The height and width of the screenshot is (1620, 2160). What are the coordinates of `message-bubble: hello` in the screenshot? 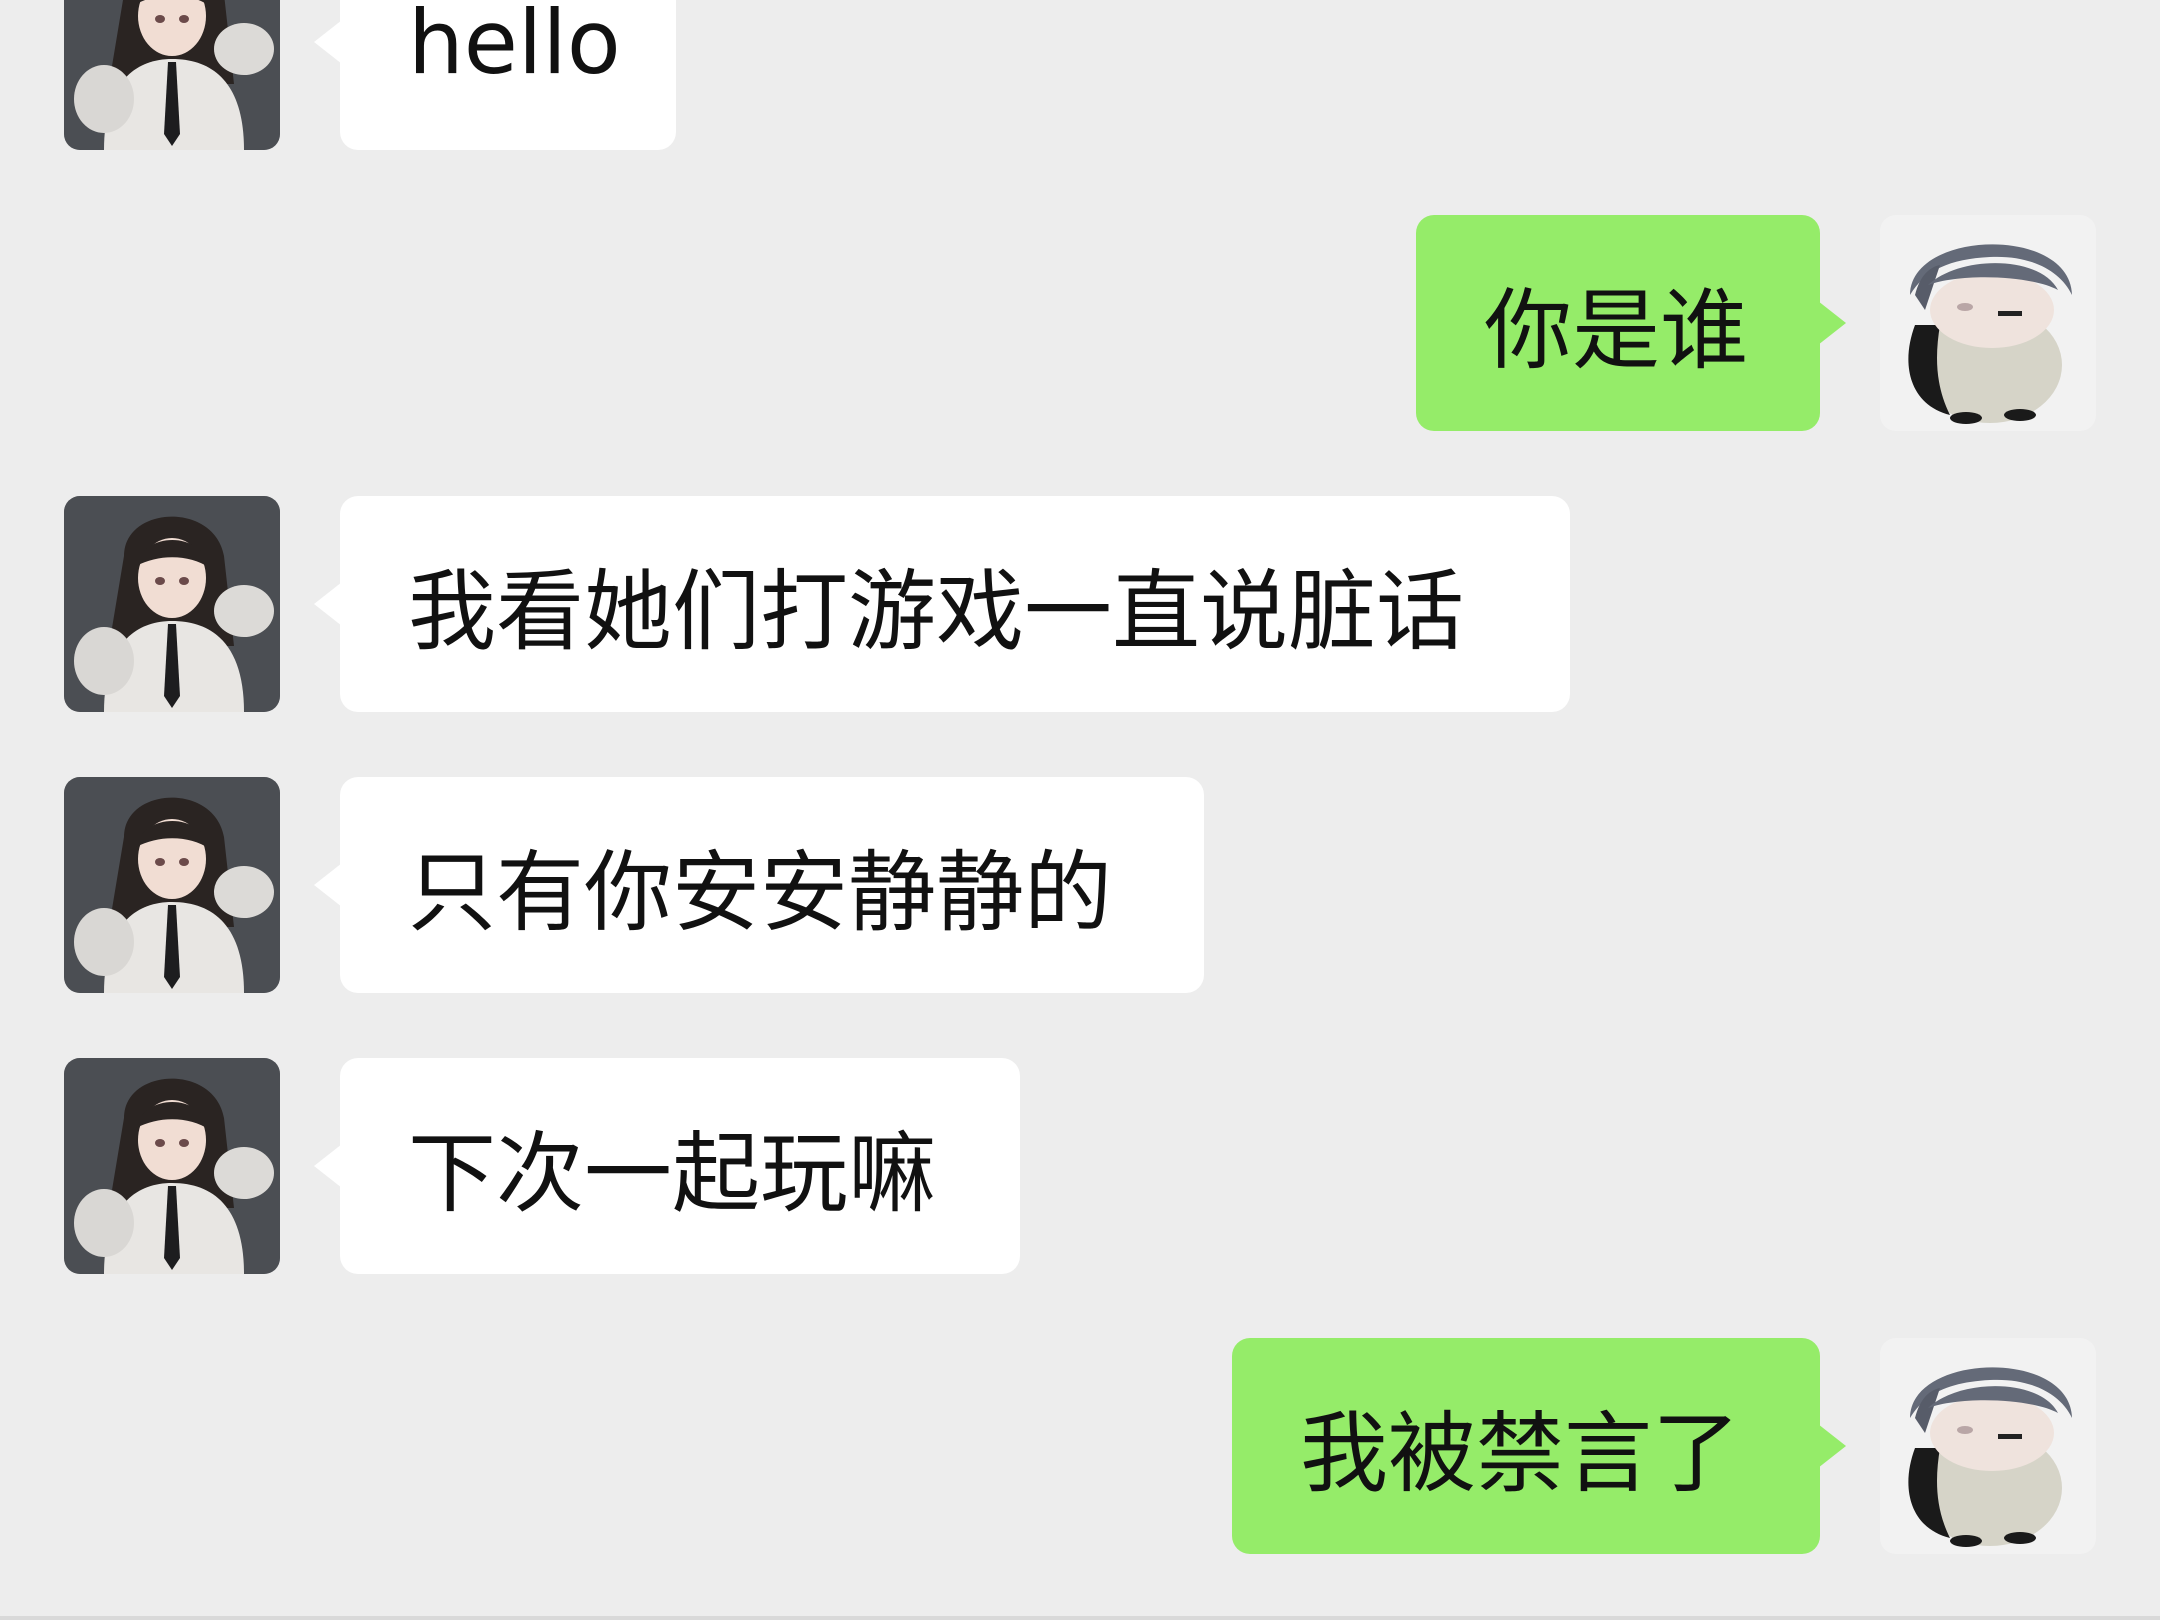 It's located at (495, 75).